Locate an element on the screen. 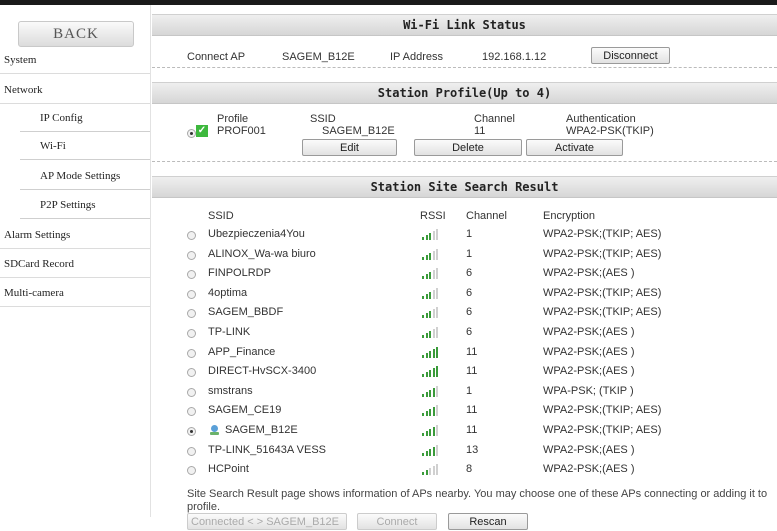 The width and height of the screenshot is (777, 531). site-ssid: FINPOLRDP is located at coordinates (239, 273).